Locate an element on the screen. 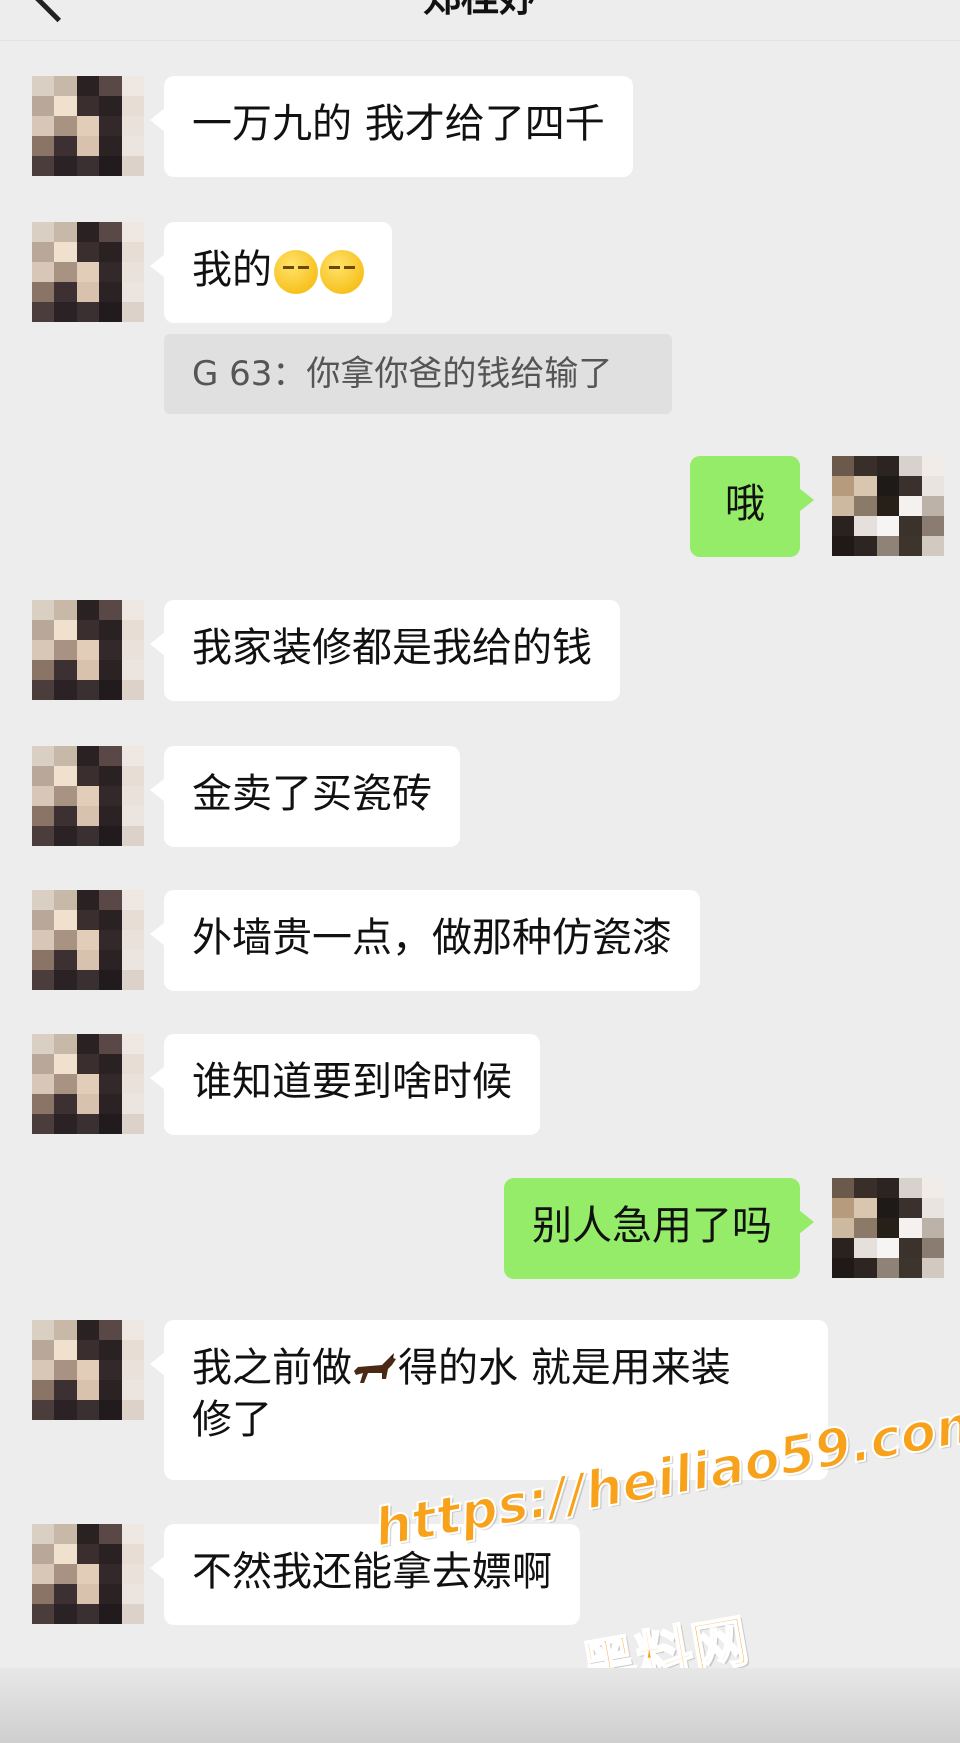  message-bubble: 一万九的 我才给了四千 is located at coordinates (391, 126).